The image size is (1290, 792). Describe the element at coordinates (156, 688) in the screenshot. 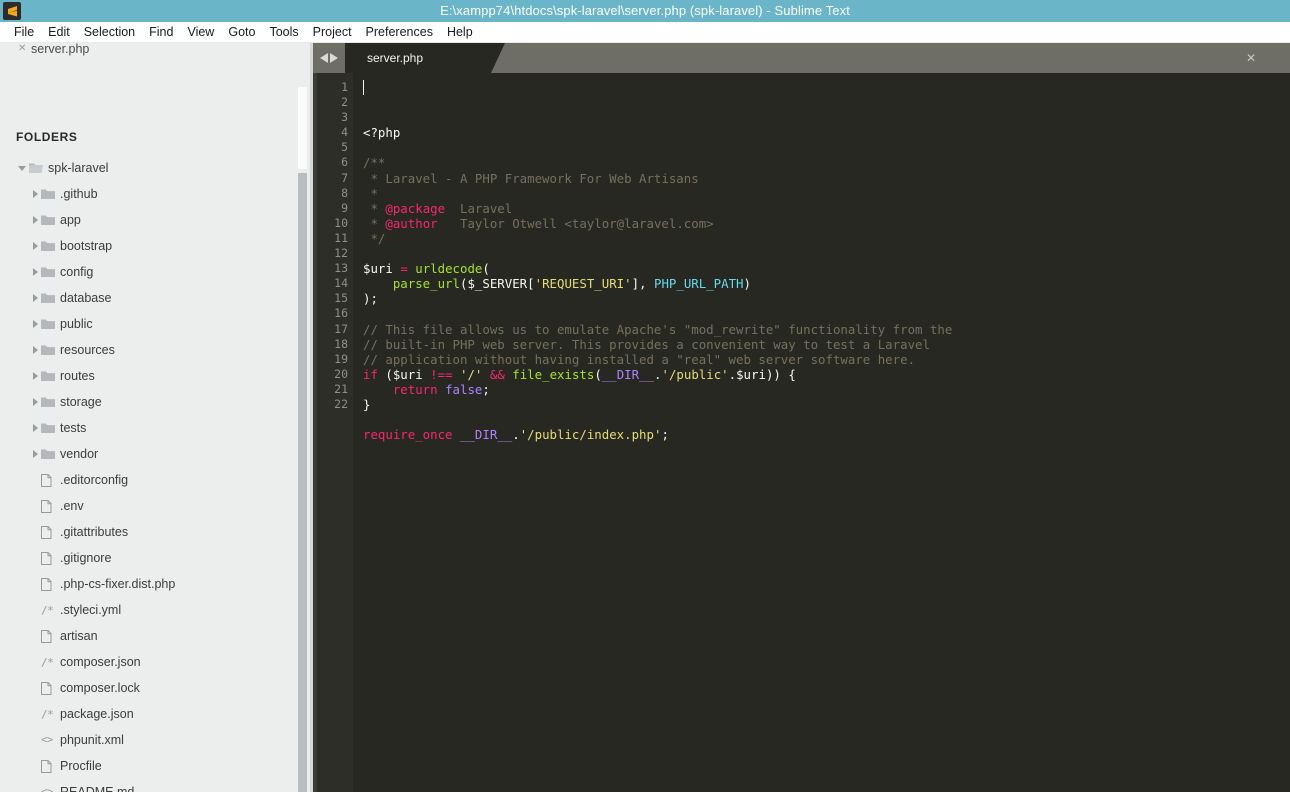

I see `tree-row-composer-lock: composer.lock` at that location.